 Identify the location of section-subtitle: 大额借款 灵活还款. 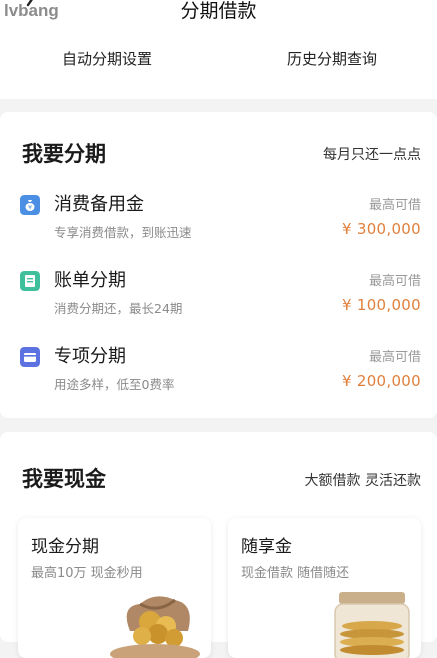
(362, 481).